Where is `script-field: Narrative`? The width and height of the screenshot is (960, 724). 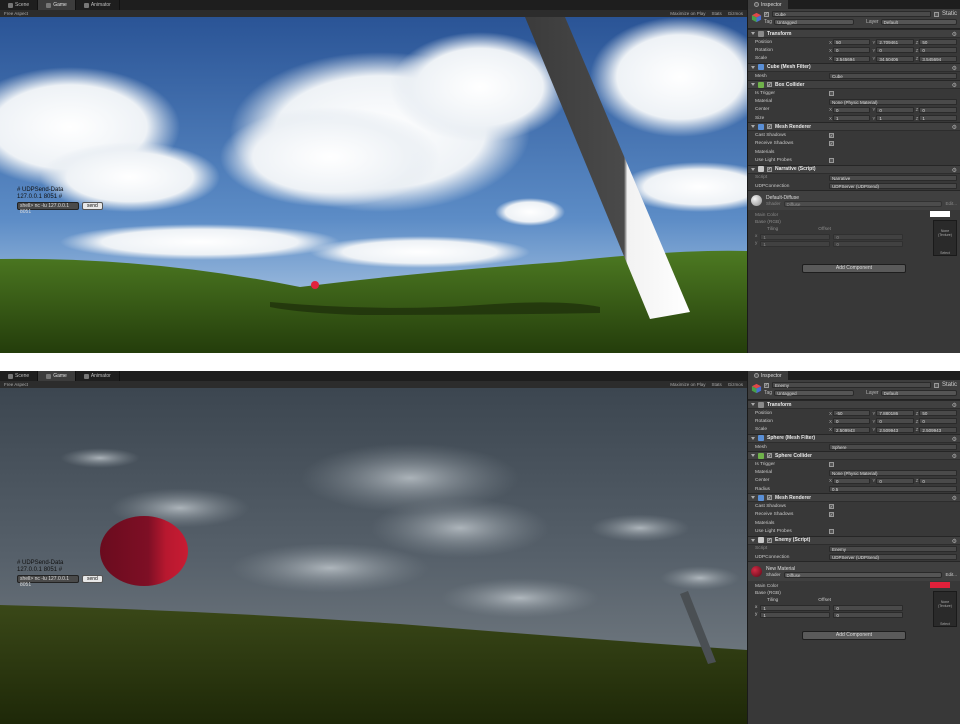
script-field: Narrative is located at coordinates (893, 177).